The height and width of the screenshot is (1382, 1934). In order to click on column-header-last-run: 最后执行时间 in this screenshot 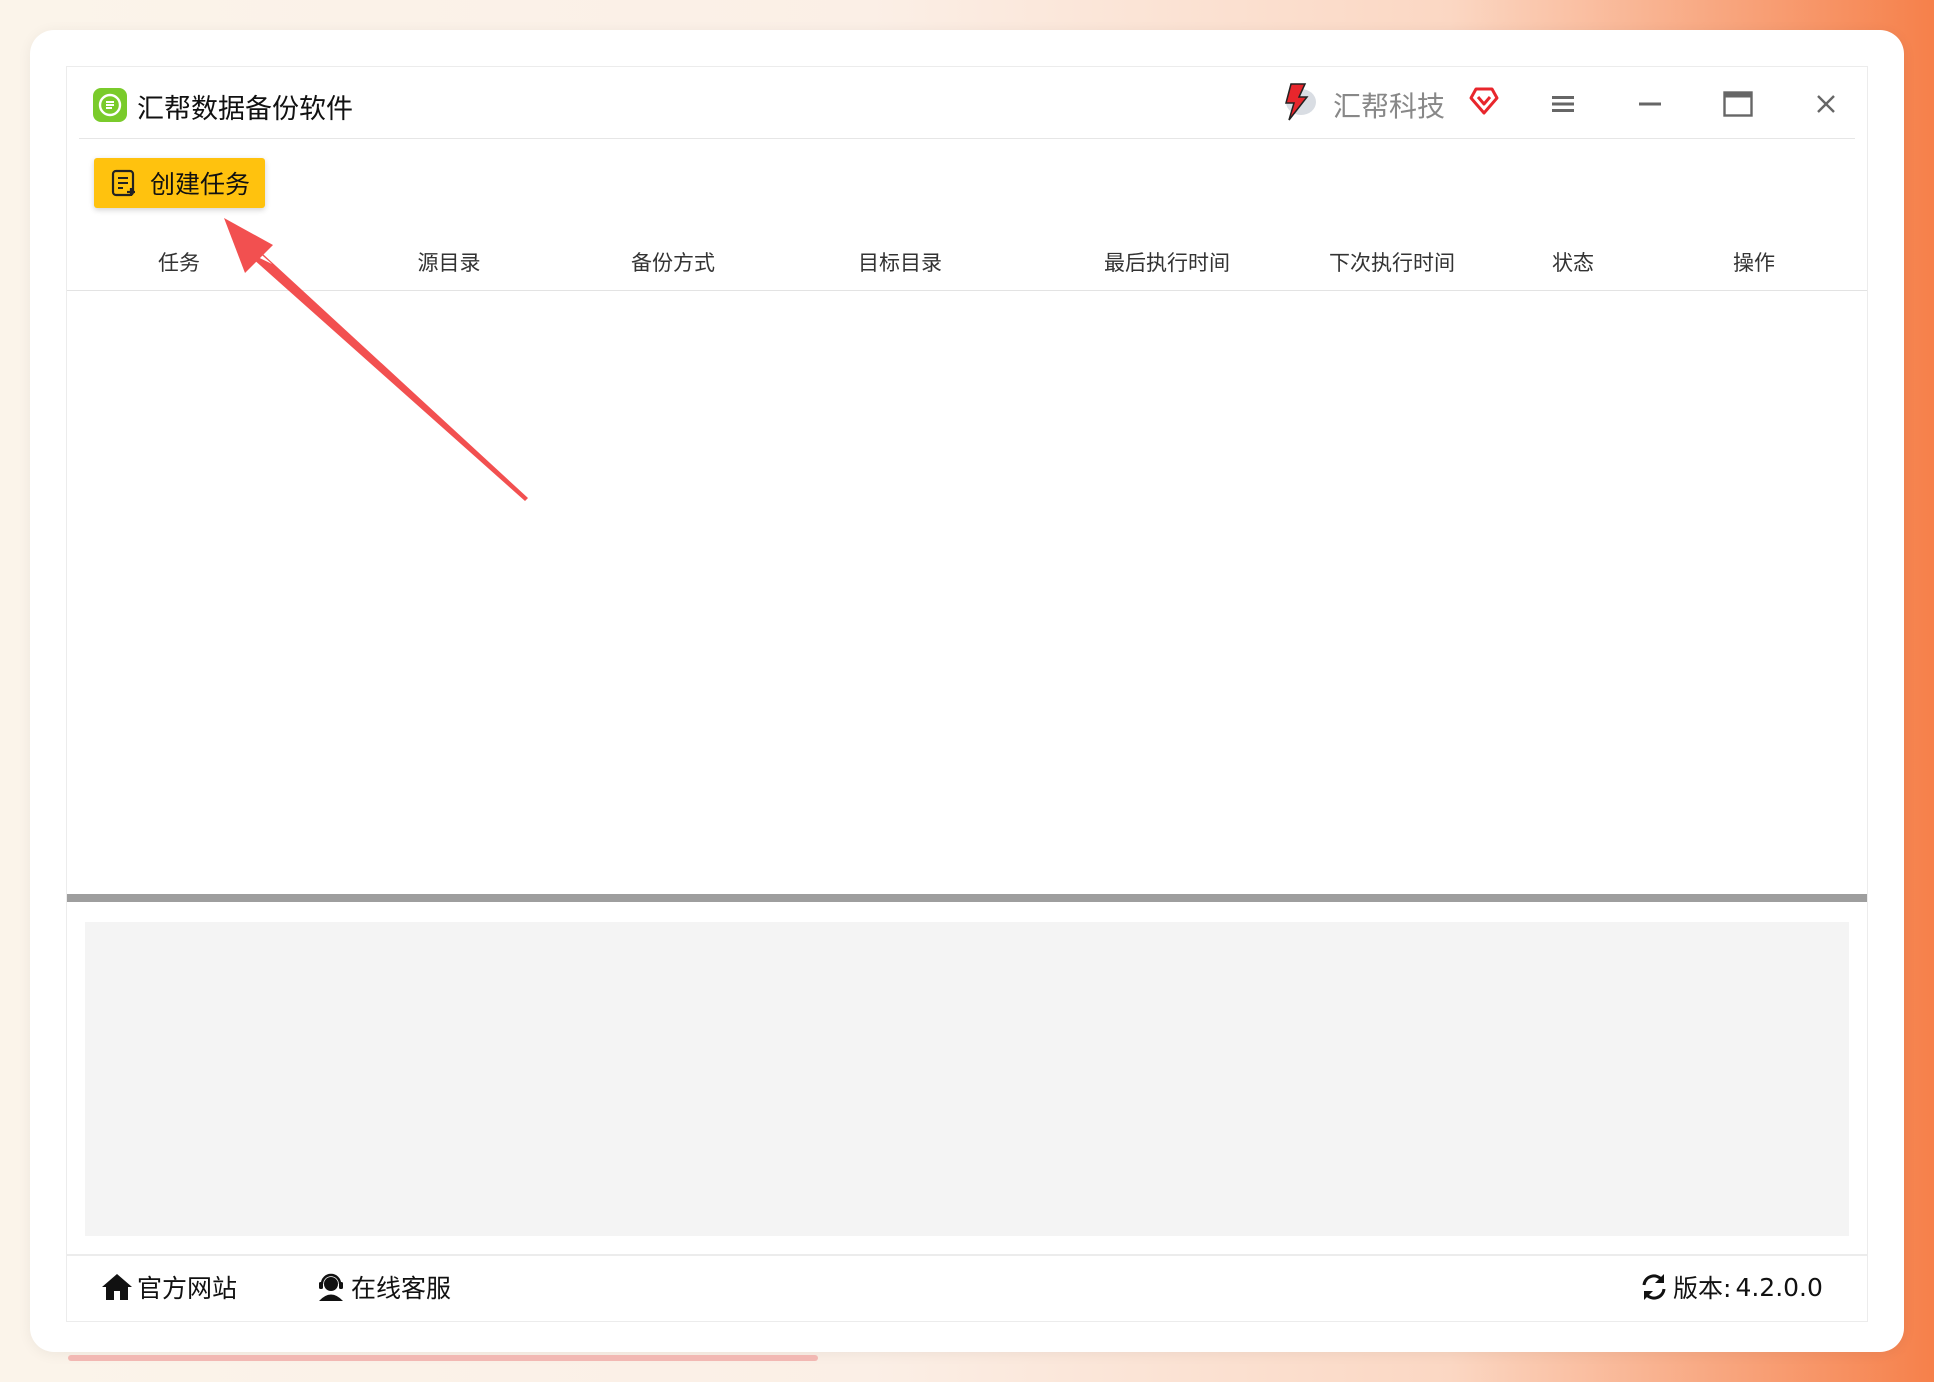, I will do `click(1167, 263)`.